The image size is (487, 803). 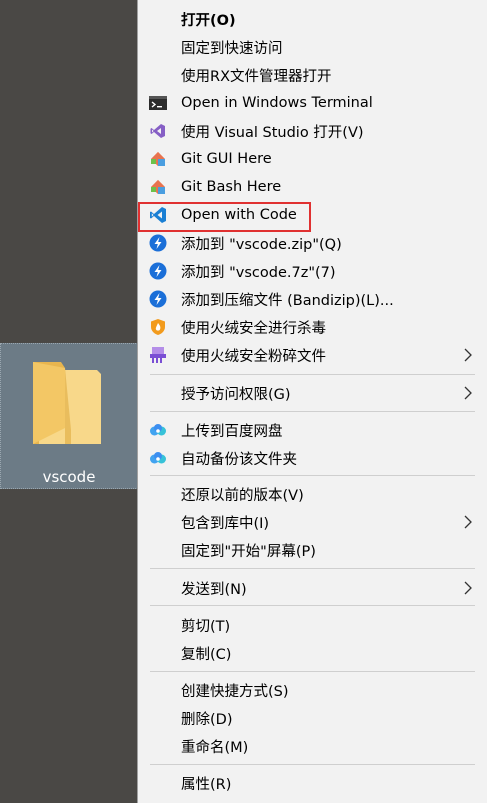 What do you see at coordinates (158, 187) in the screenshot?
I see `git-bash-icon` at bounding box center [158, 187].